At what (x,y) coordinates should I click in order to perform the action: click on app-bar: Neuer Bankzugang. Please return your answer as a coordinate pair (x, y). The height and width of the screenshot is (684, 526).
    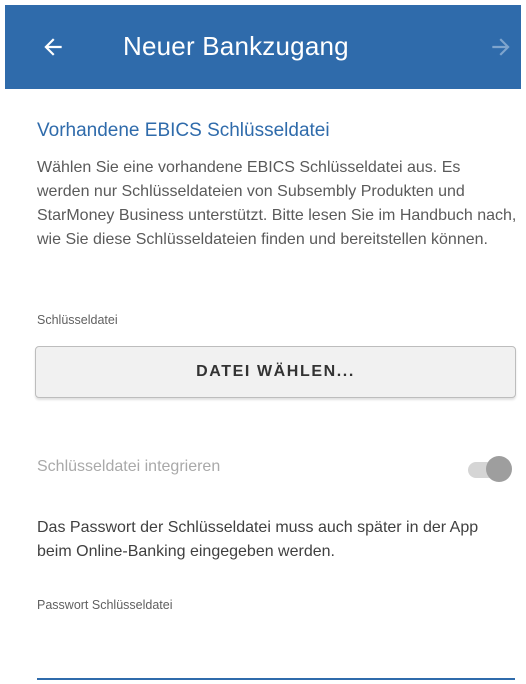
    Looking at the image, I should click on (263, 47).